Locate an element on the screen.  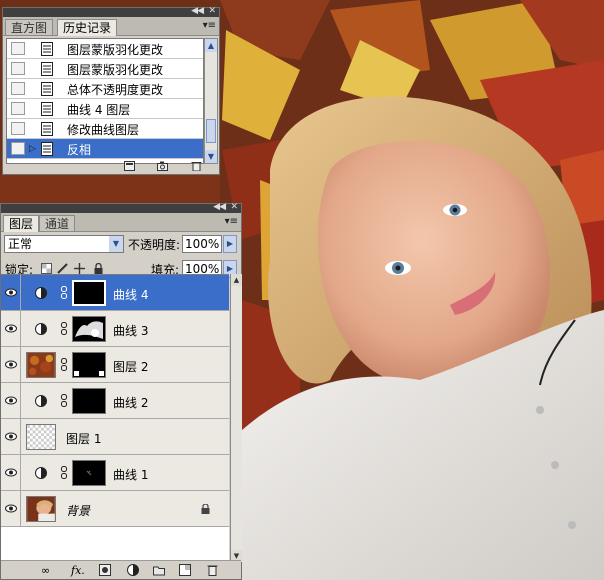
history-state-marker-icon: ▷ is located at coordinates (32, 149).